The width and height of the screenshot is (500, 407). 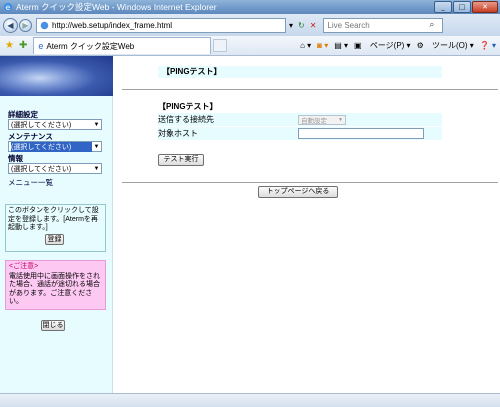 What do you see at coordinates (24, 266) in the screenshot?
I see `warning-title: <ご注意>` at bounding box center [24, 266].